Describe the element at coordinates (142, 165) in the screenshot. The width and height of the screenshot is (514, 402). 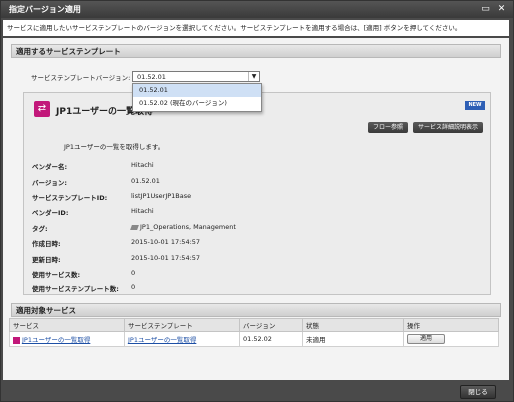
I see `field-value-vendor-name: Hitachi` at that location.